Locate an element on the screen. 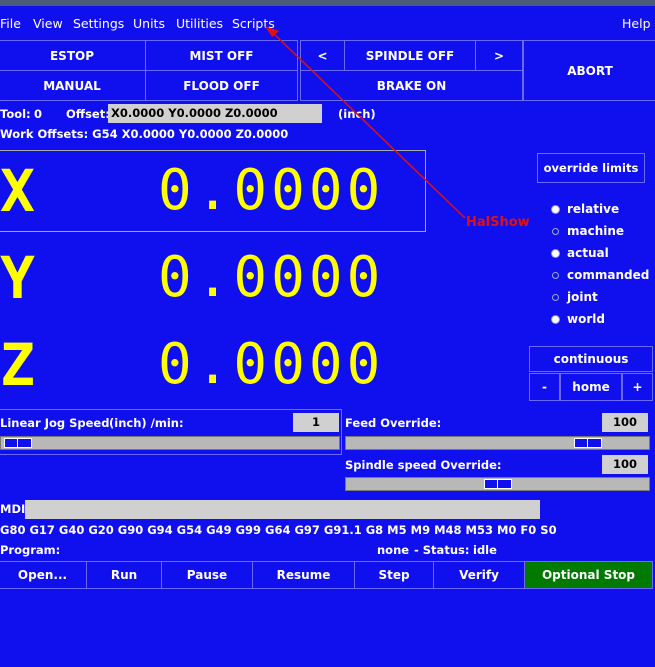 Image resolution: width=655 pixels, height=667 pixels. annotation-label: HalShow is located at coordinates (498, 222).